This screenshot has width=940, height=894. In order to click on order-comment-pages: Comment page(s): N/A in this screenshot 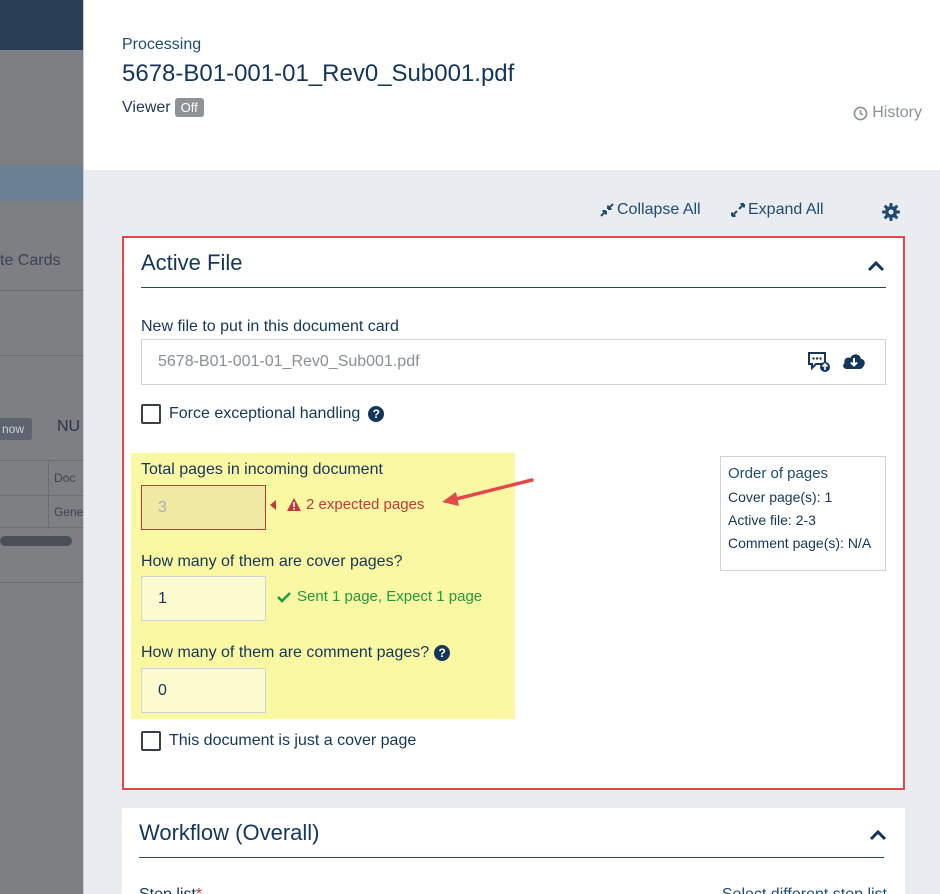, I will do `click(800, 543)`.